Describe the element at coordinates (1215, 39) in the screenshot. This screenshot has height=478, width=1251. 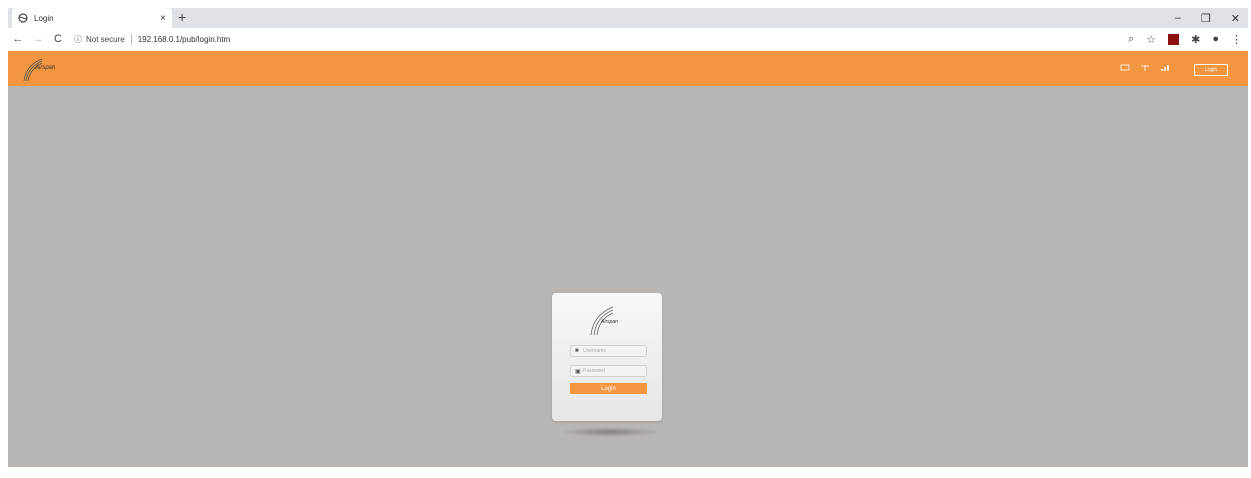
I see `profile-icon: ●` at that location.